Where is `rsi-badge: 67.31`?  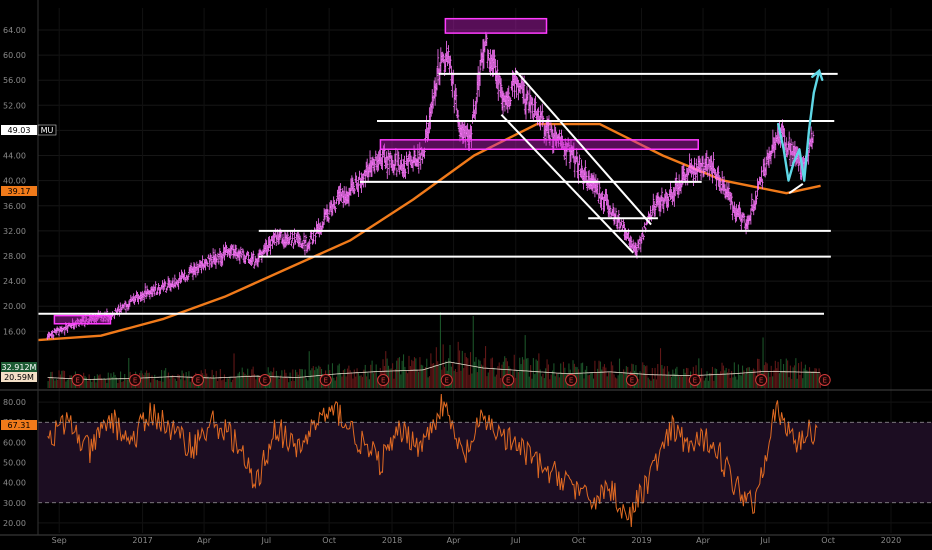
rsi-badge: 67.31 is located at coordinates (19, 425).